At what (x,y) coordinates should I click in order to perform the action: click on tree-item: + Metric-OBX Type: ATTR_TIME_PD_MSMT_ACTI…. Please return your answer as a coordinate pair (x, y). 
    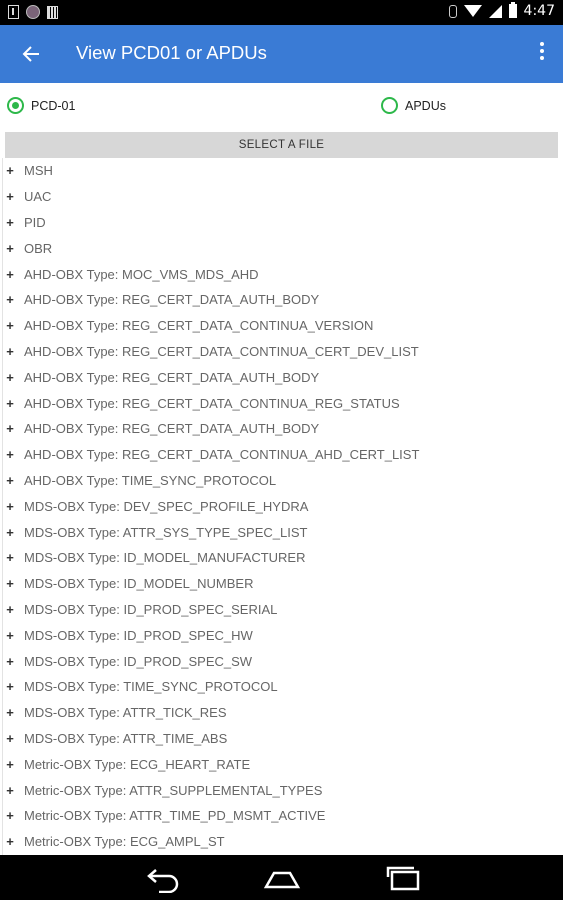
    Looking at the image, I should click on (281, 815).